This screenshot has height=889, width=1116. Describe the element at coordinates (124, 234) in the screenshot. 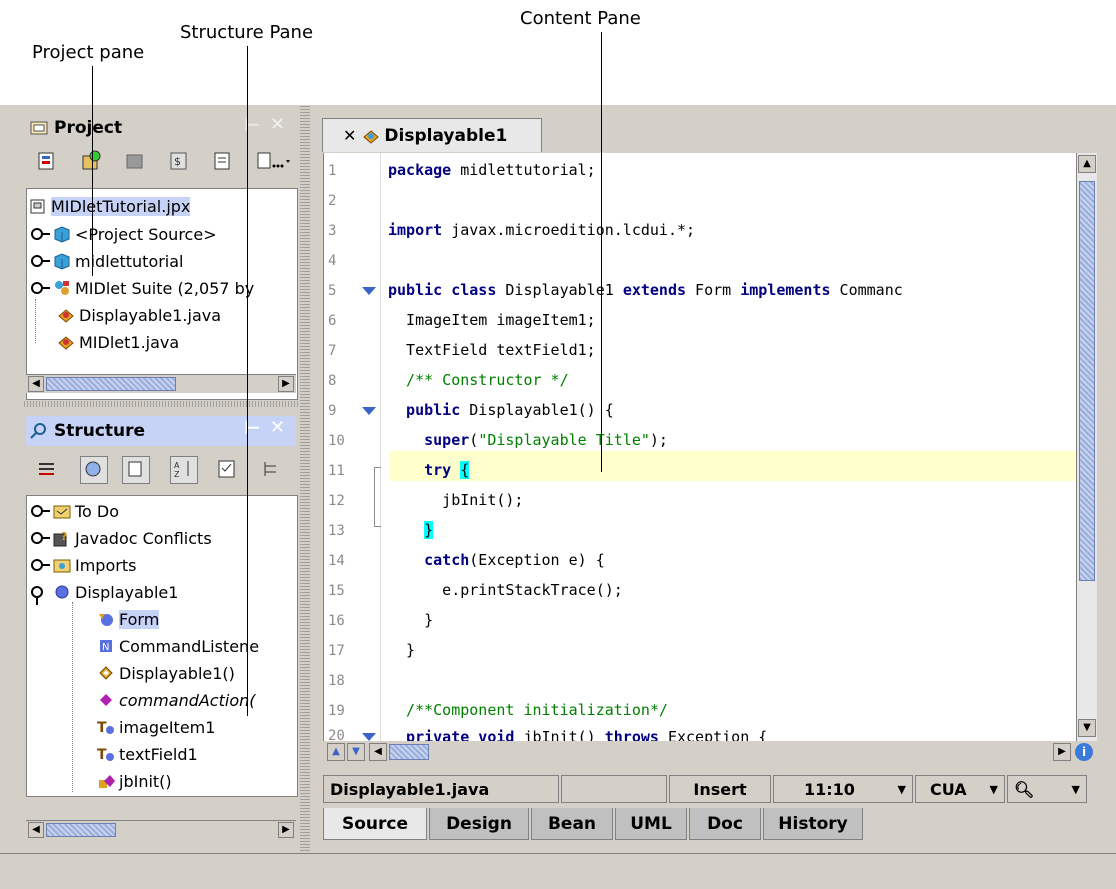

I see `tree-node-project-source: <Project Source>` at that location.